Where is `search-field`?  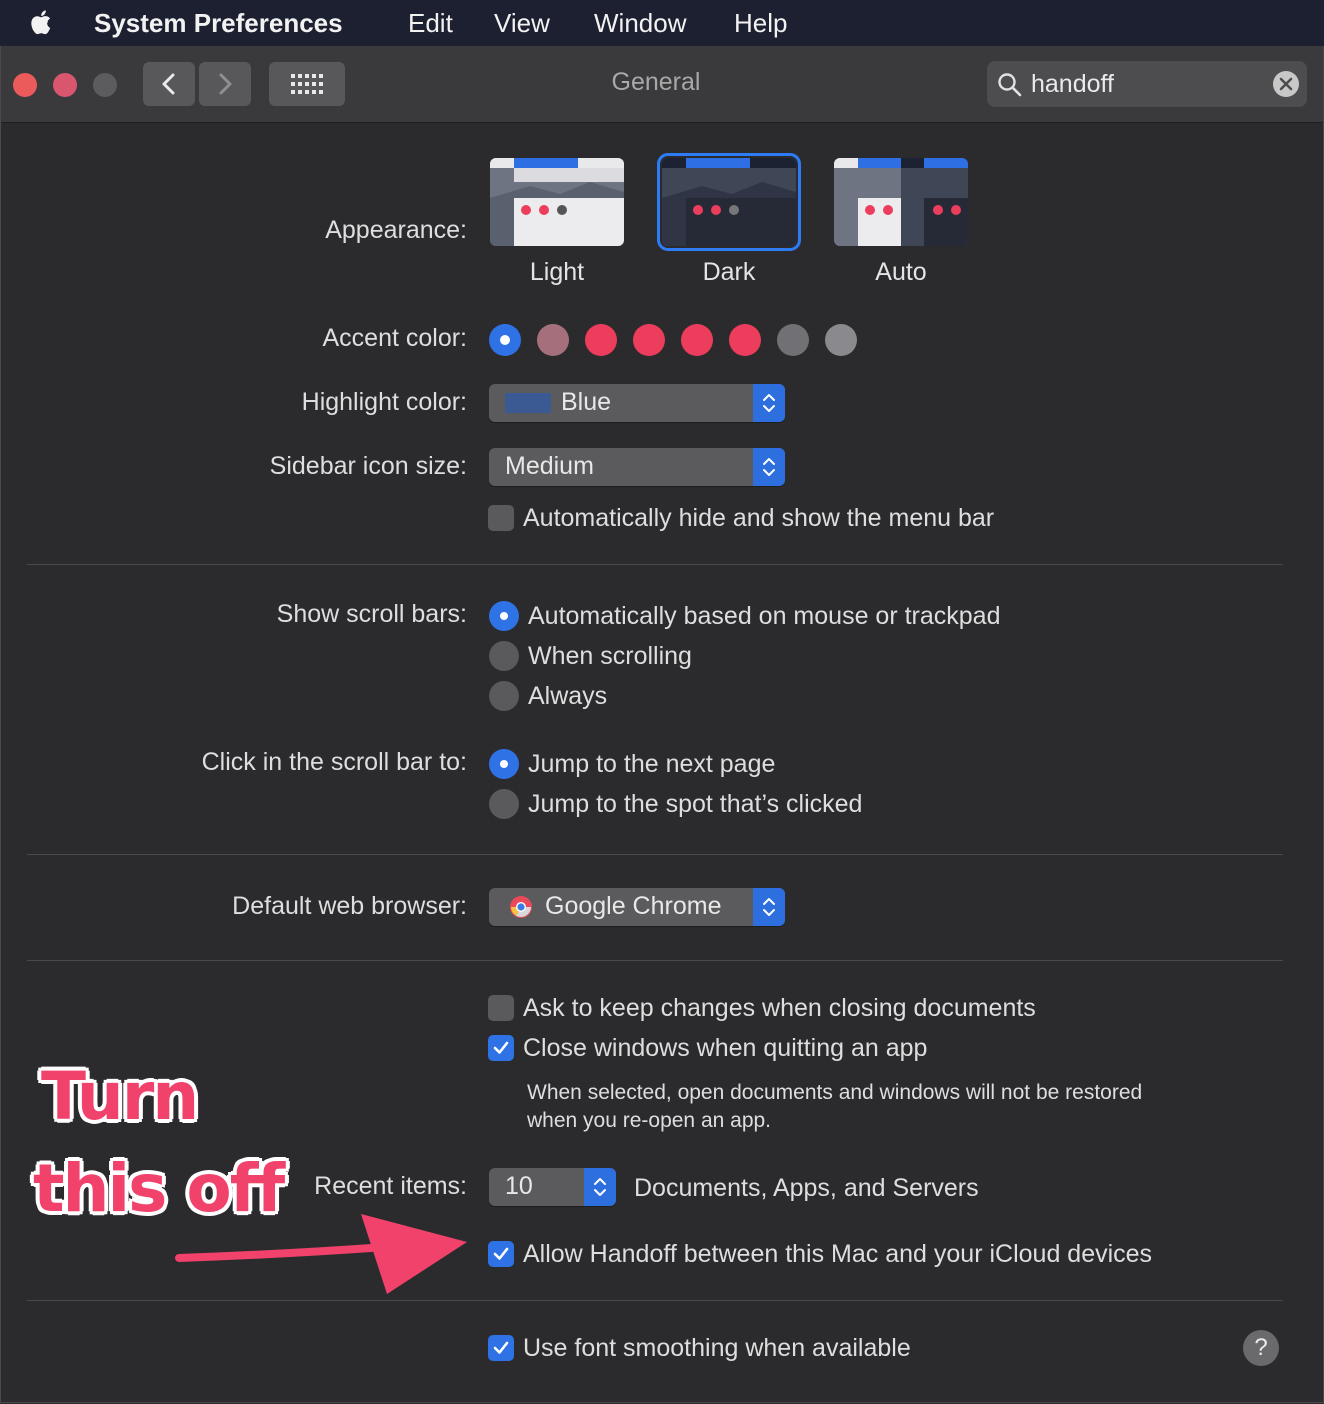 search-field is located at coordinates (1147, 84).